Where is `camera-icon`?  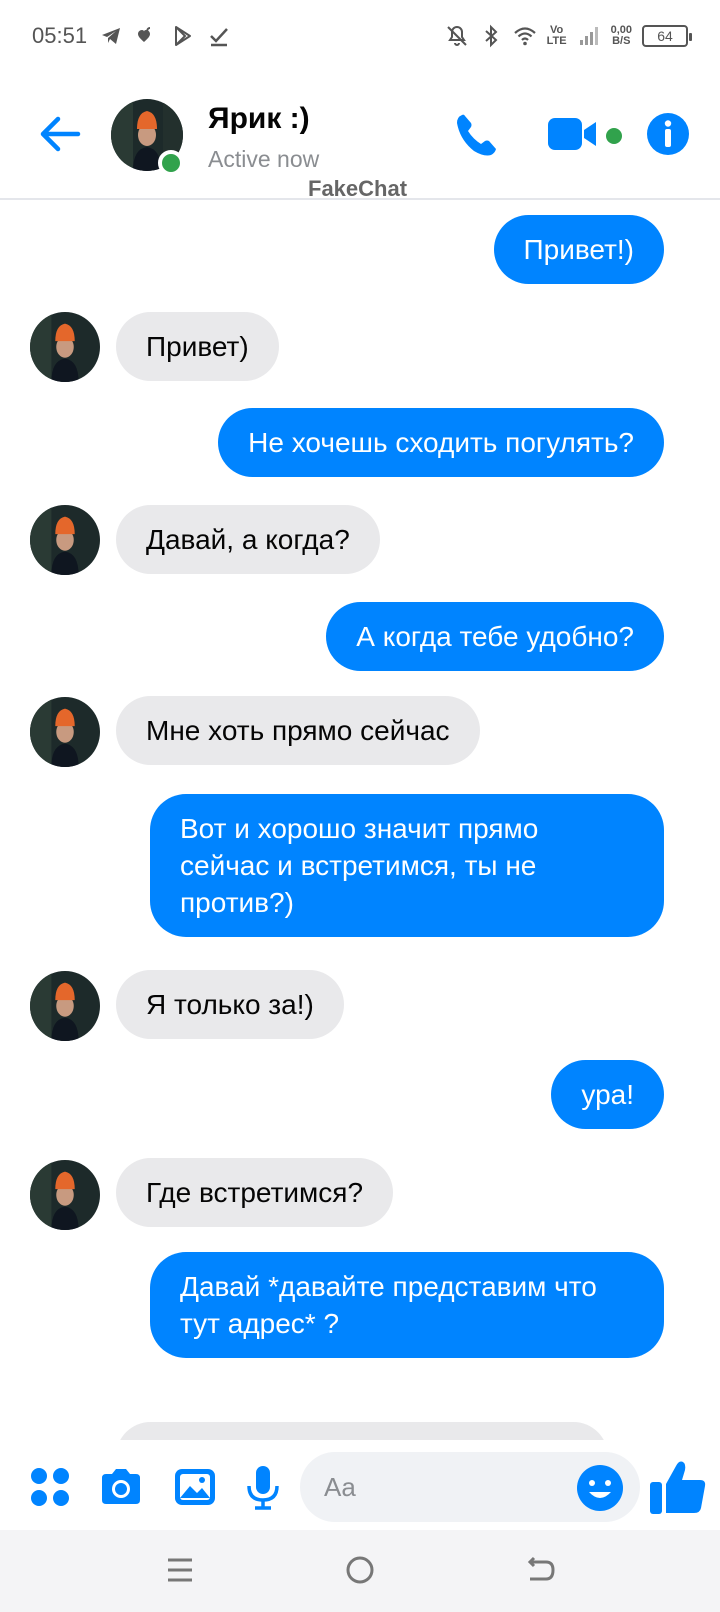
camera-icon is located at coordinates (121, 1487).